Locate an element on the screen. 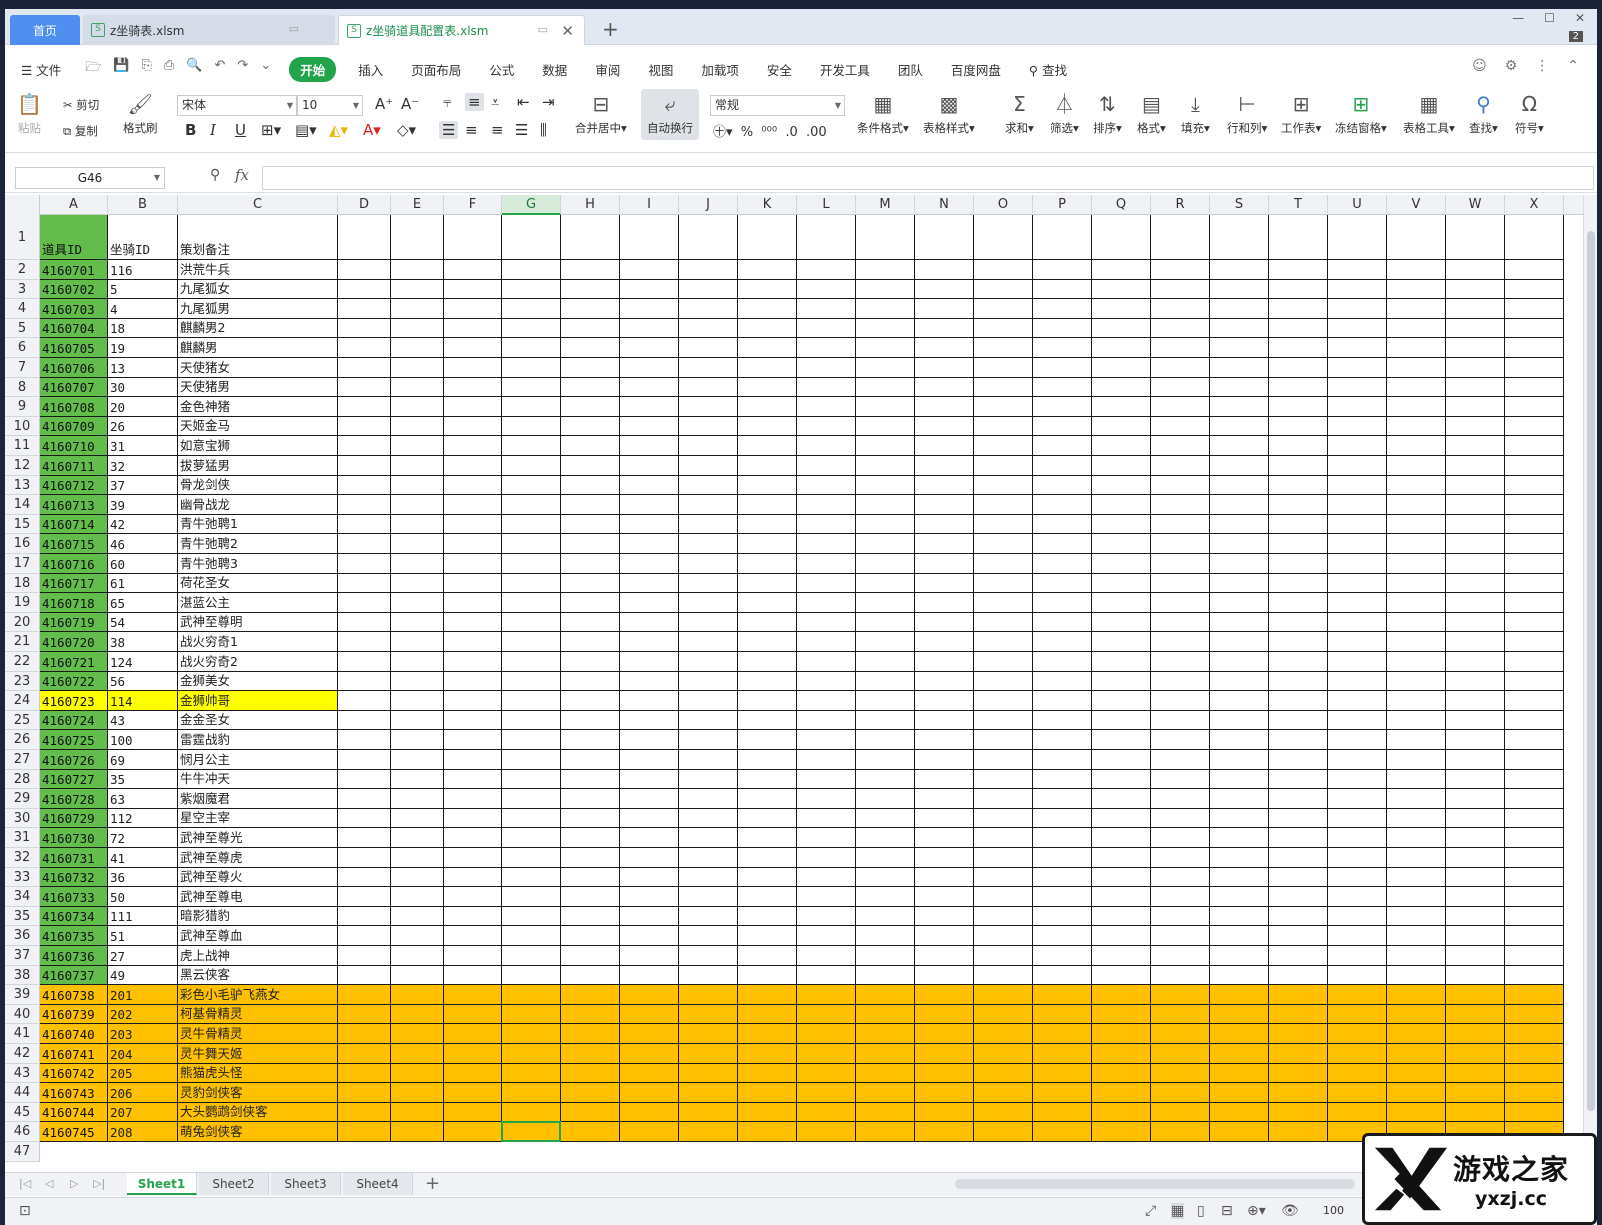 This screenshot has width=1602, height=1225. table-style-button: ▩ 表格样式▾ is located at coordinates (949, 113).